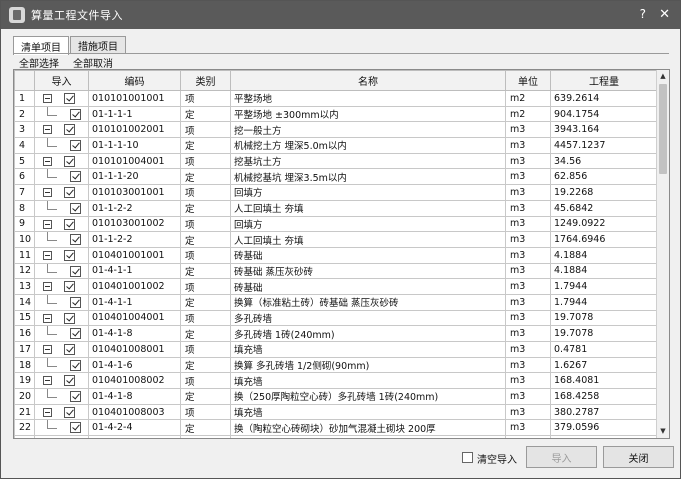 This screenshot has height=479, width=681. Describe the element at coordinates (336, 224) in the screenshot. I see `table-row: 9 010103001002 项回填方 m3 1249.0922` at that location.